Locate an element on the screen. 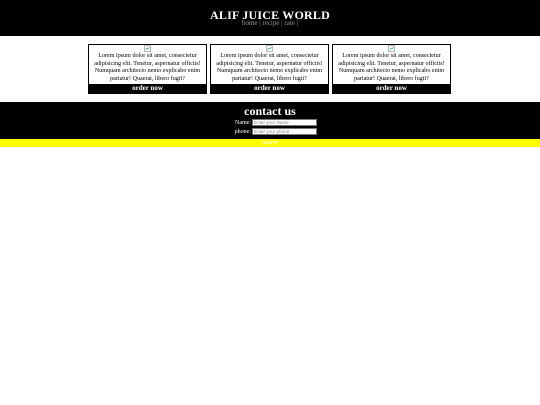 This screenshot has height=405, width=540. contact-section: contact us Name: phone: is located at coordinates (270, 120).